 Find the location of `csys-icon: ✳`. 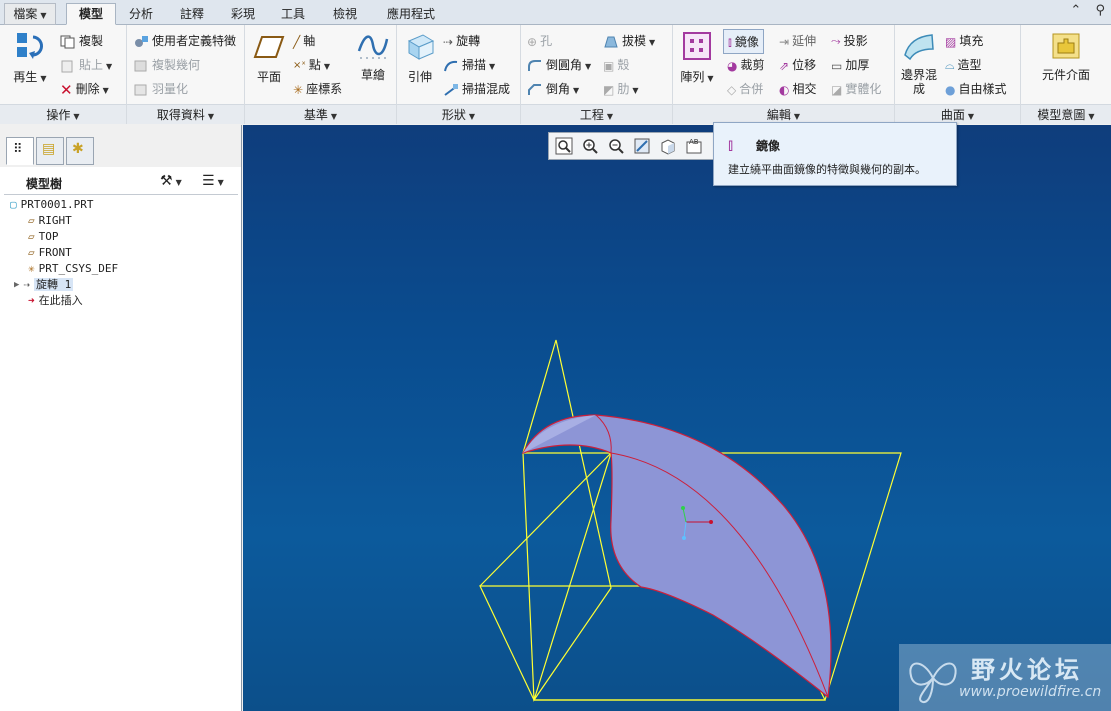

csys-icon: ✳ is located at coordinates (298, 89).